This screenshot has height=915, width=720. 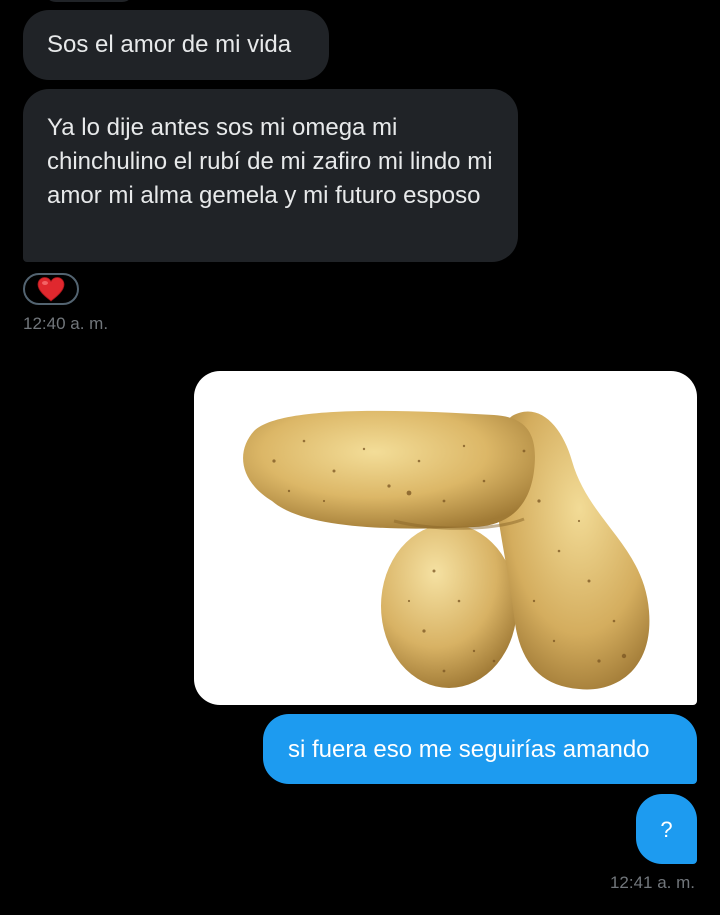 What do you see at coordinates (176, 45) in the screenshot?
I see `incoming-message: Sos el amor de mi vida` at bounding box center [176, 45].